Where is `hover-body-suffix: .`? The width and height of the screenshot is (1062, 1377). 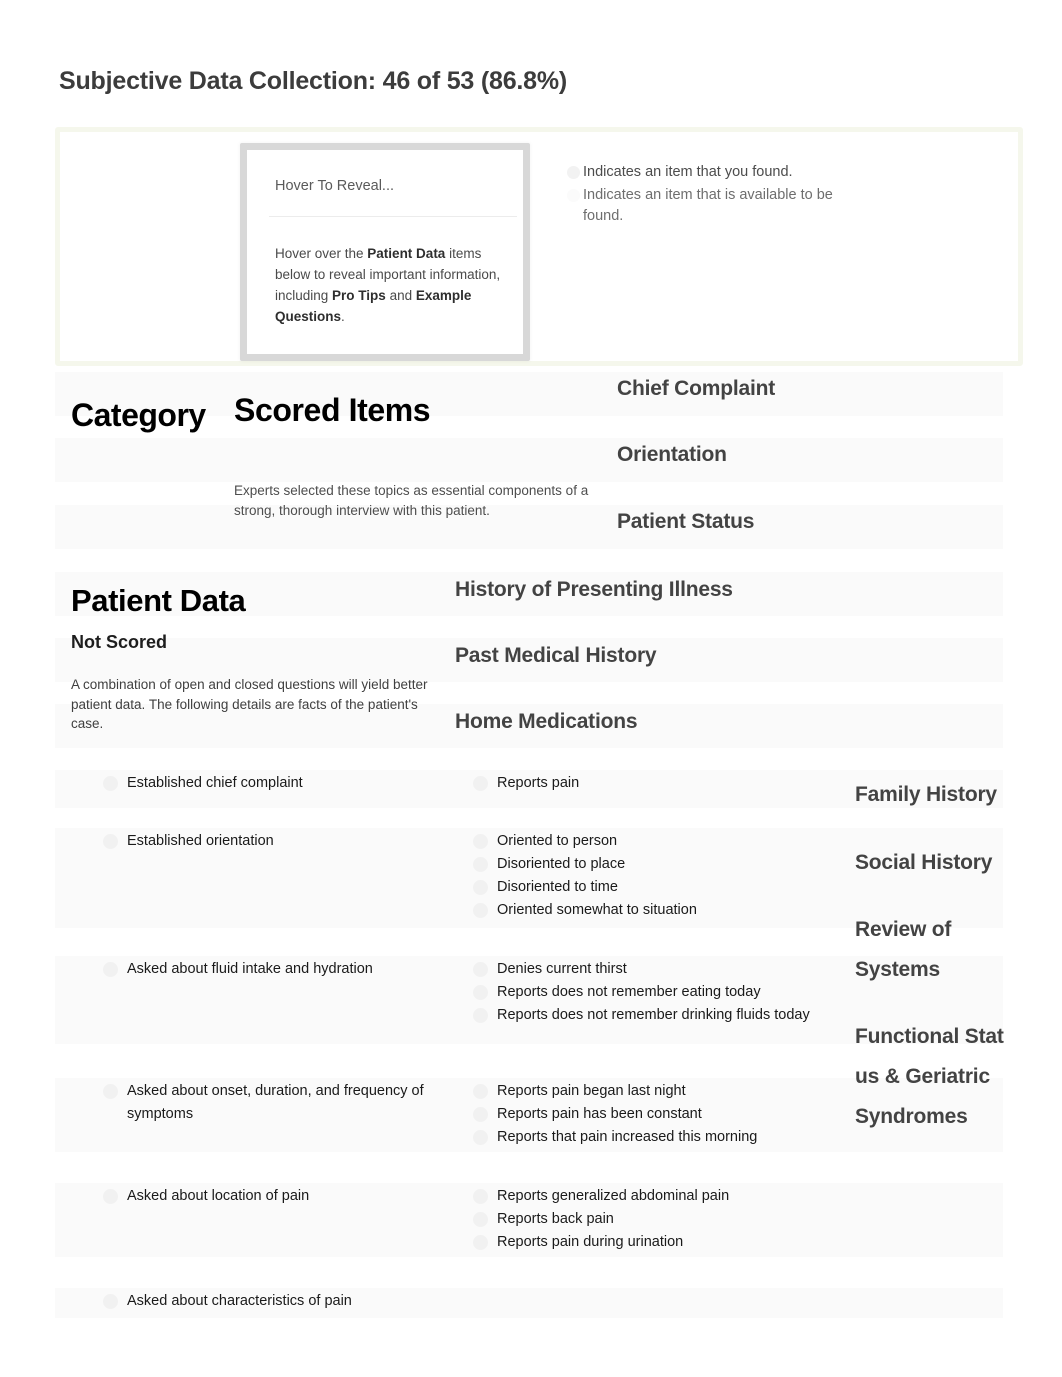
hover-body-suffix: . is located at coordinates (343, 316).